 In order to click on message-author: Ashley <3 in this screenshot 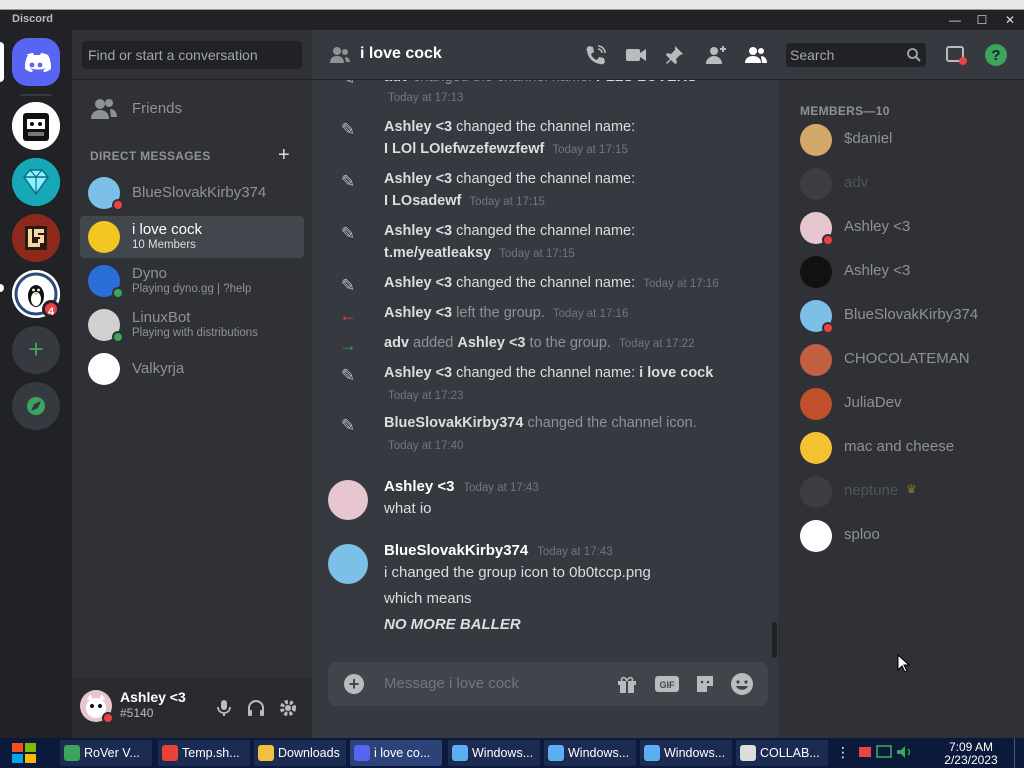, I will do `click(419, 486)`.